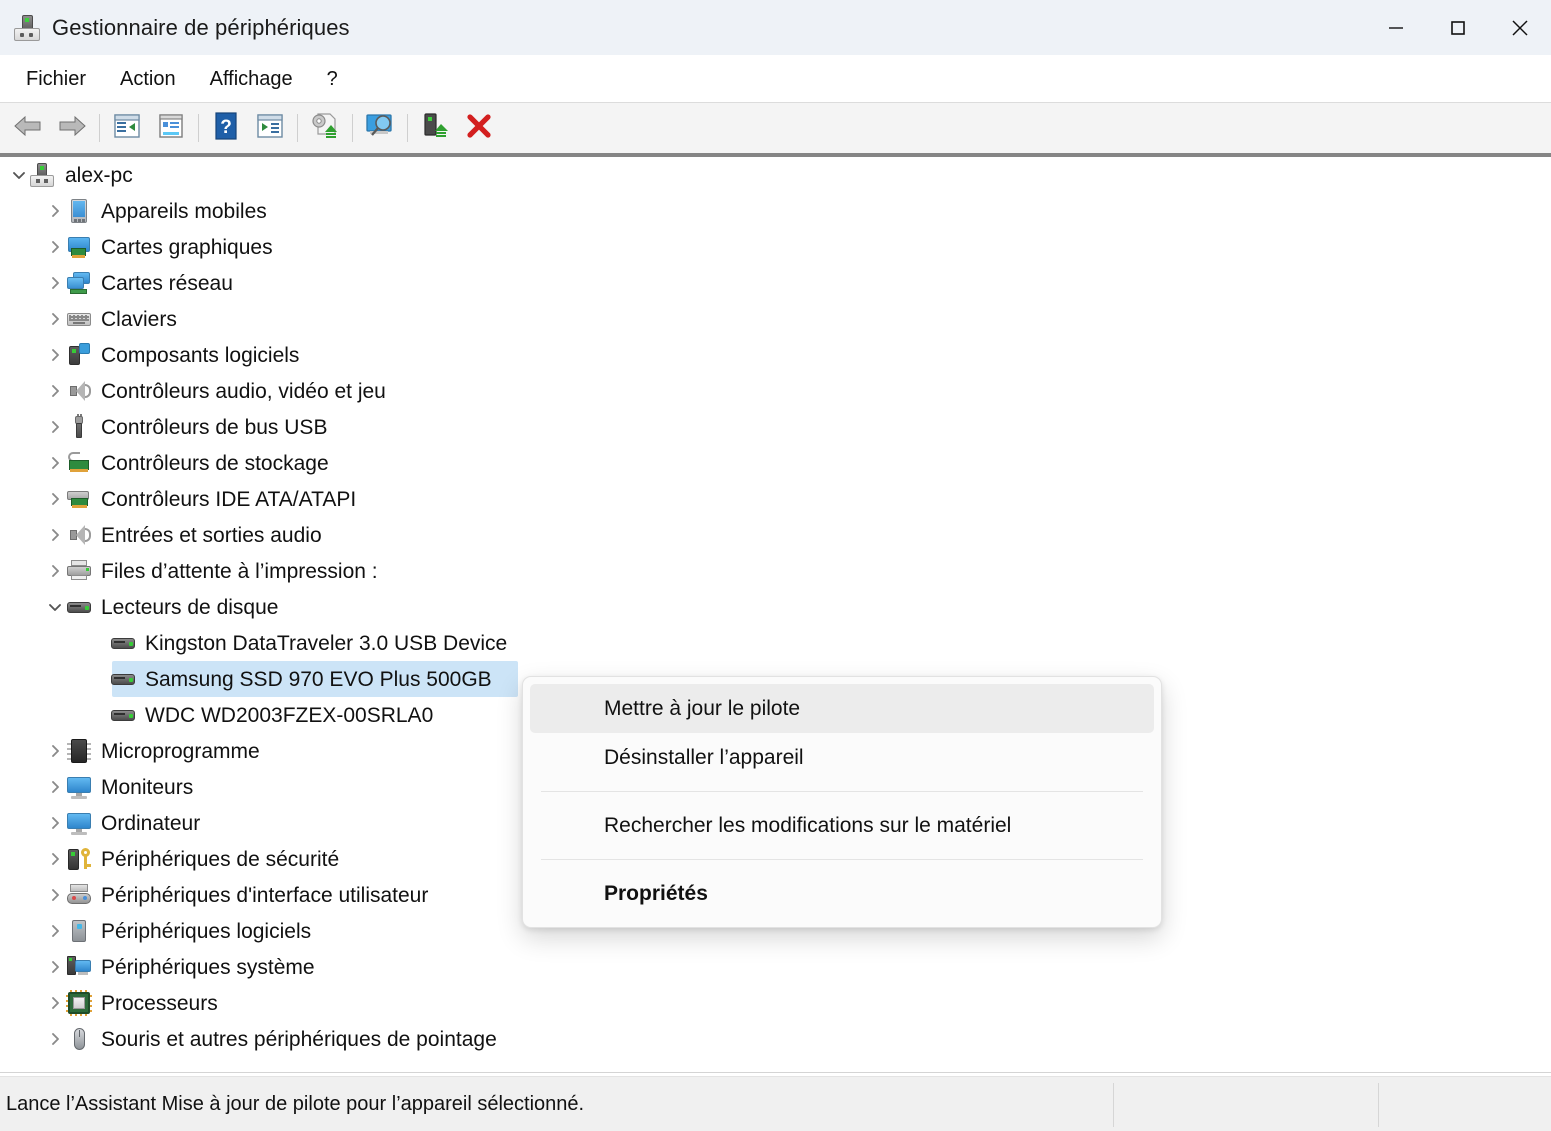 The width and height of the screenshot is (1551, 1131). I want to click on tree-item-label: Claviers, so click(139, 319).